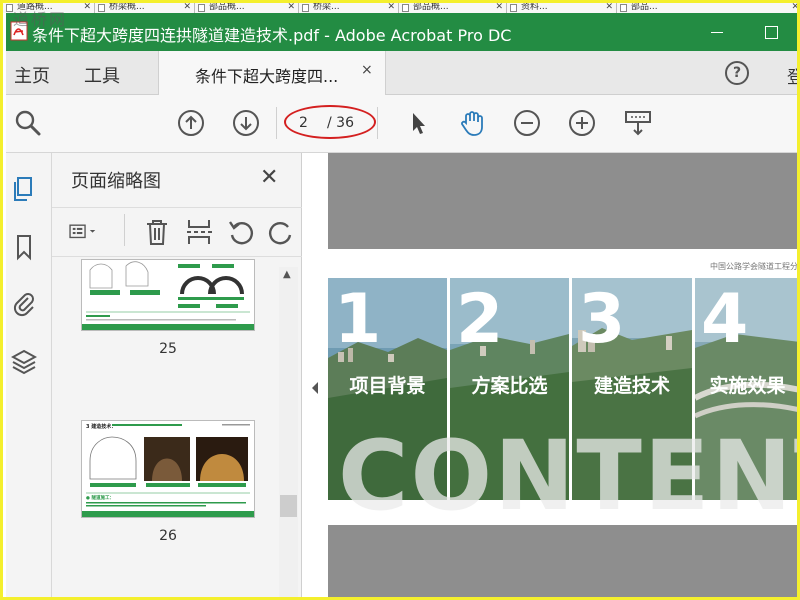 The height and width of the screenshot is (600, 800). What do you see at coordinates (24, 189) in the screenshot?
I see `page-thumbnails-icon` at bounding box center [24, 189].